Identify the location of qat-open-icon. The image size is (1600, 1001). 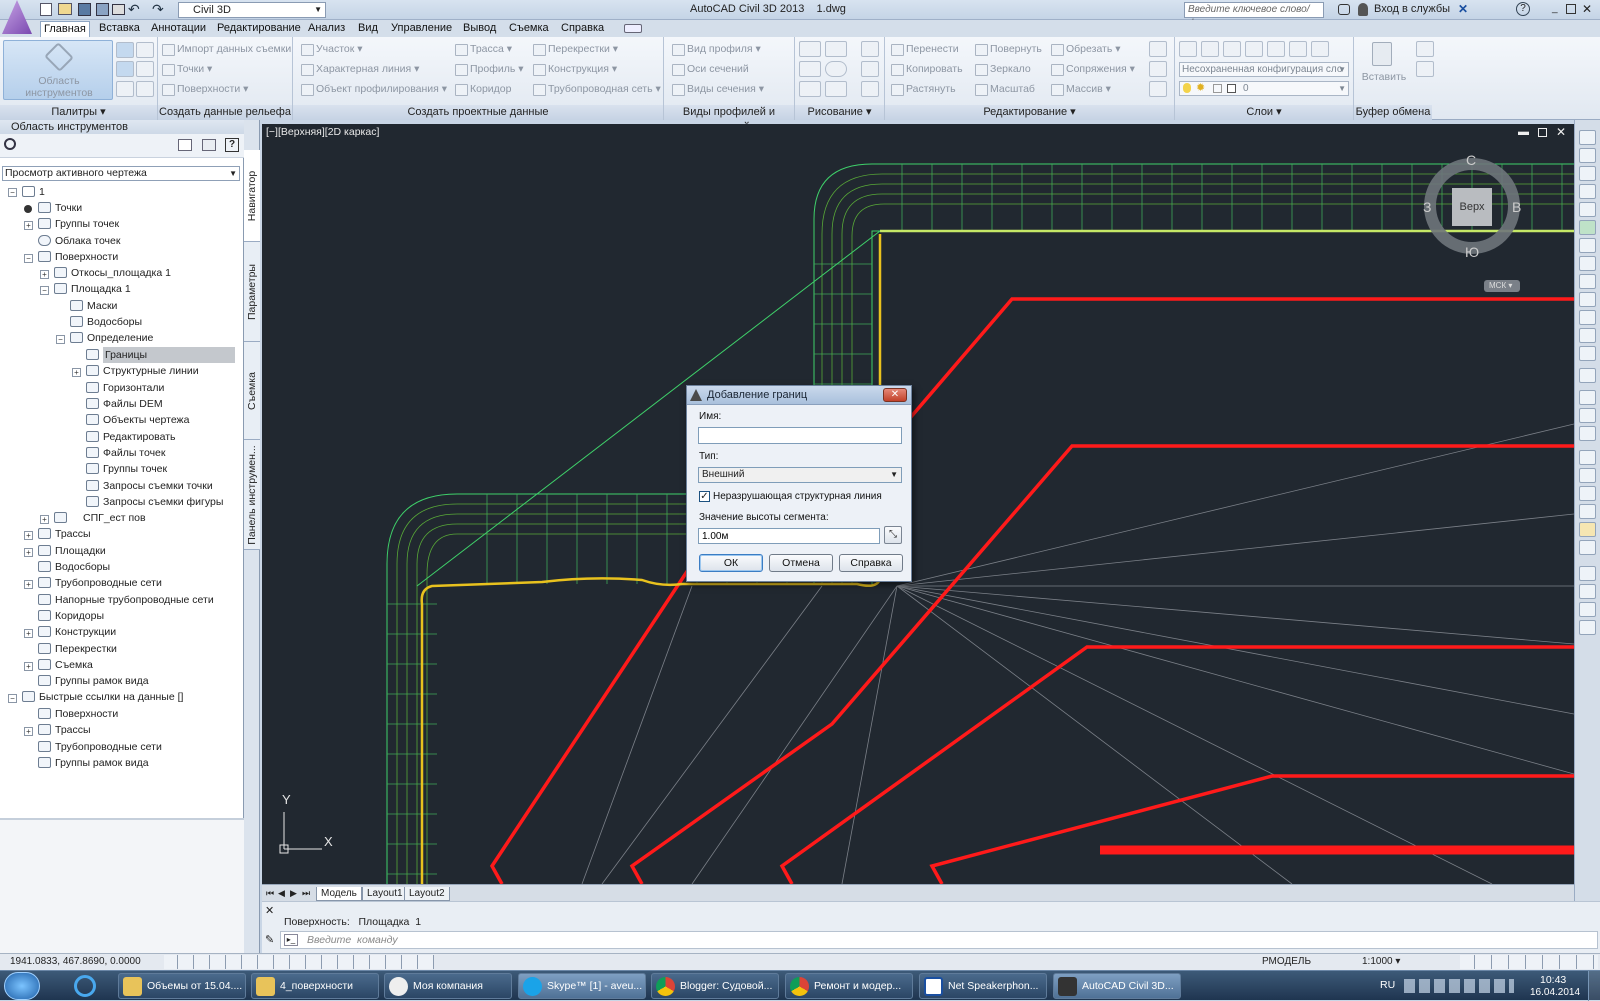
(65, 9).